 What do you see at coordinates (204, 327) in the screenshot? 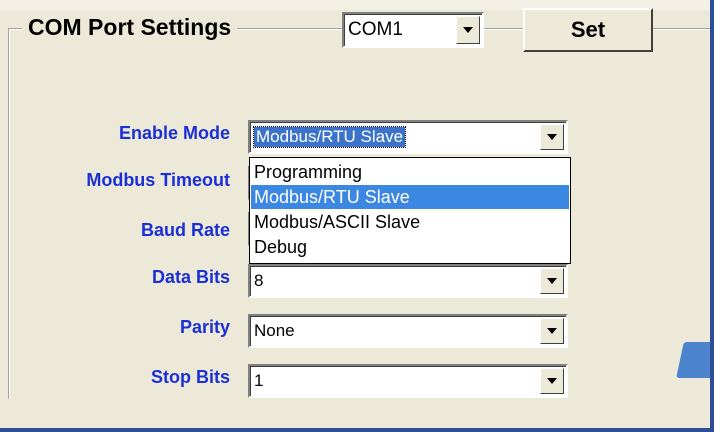
I see `parity-label: Parity` at bounding box center [204, 327].